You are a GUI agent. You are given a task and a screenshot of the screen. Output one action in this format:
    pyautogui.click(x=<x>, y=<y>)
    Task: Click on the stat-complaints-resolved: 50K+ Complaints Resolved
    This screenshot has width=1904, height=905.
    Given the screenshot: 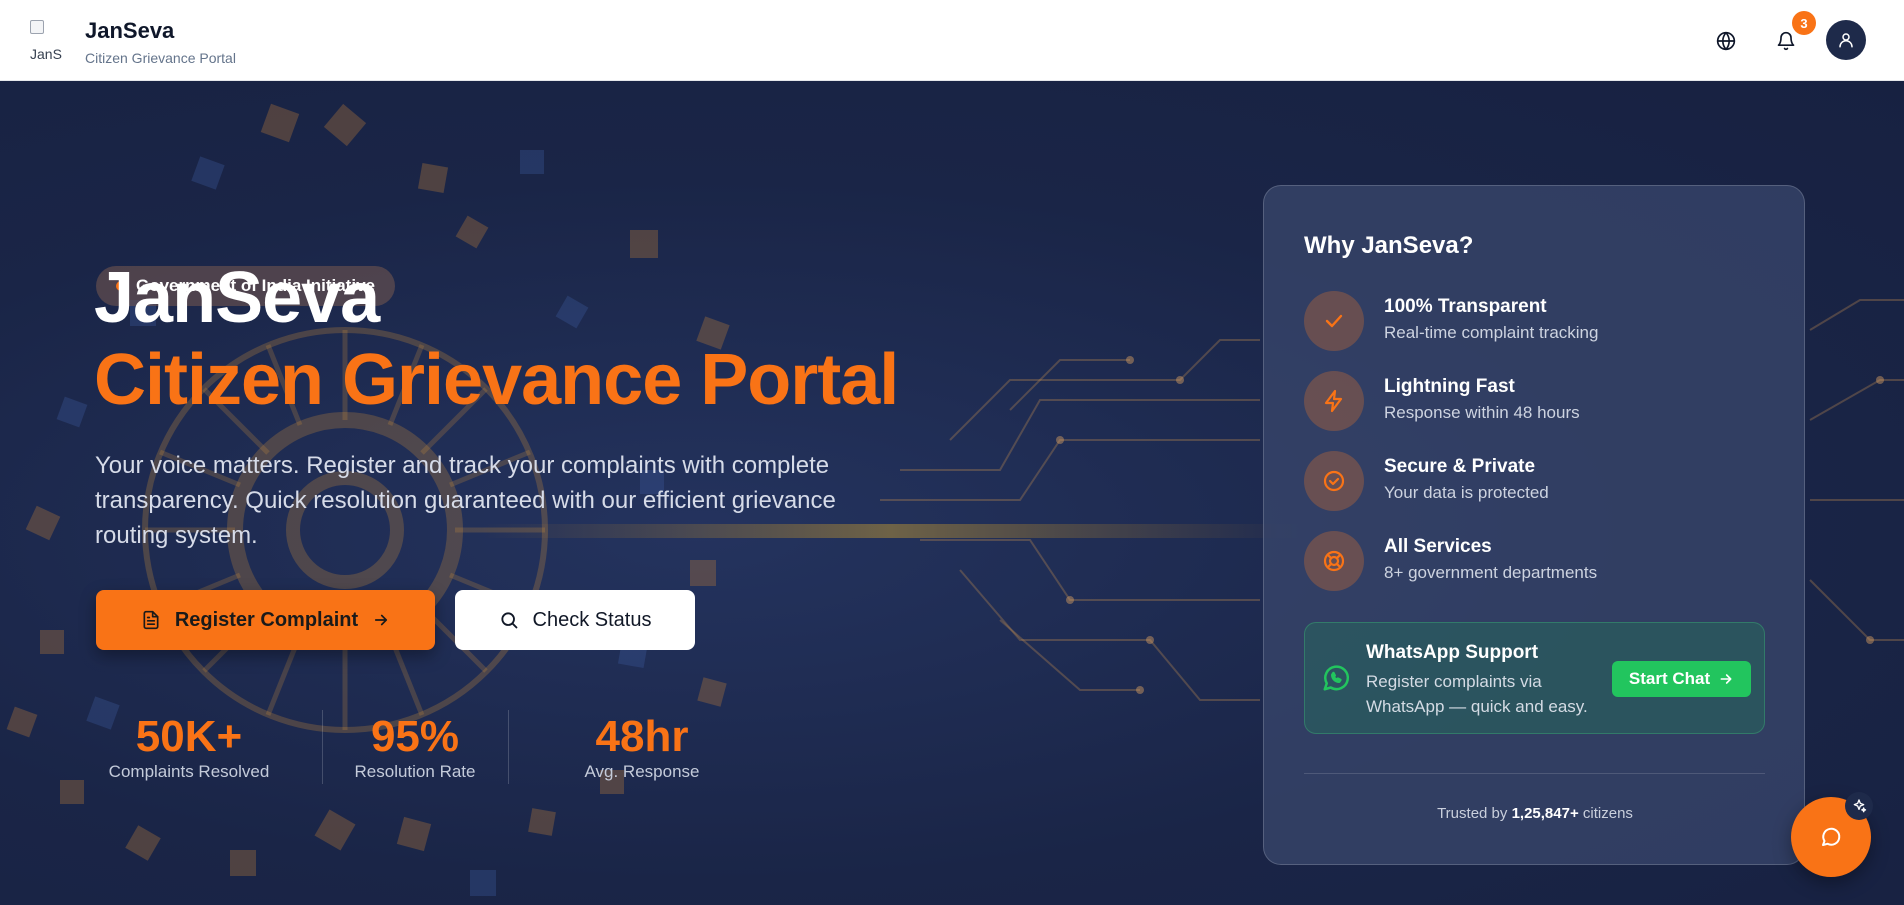 What is the action you would take?
    pyautogui.click(x=189, y=747)
    